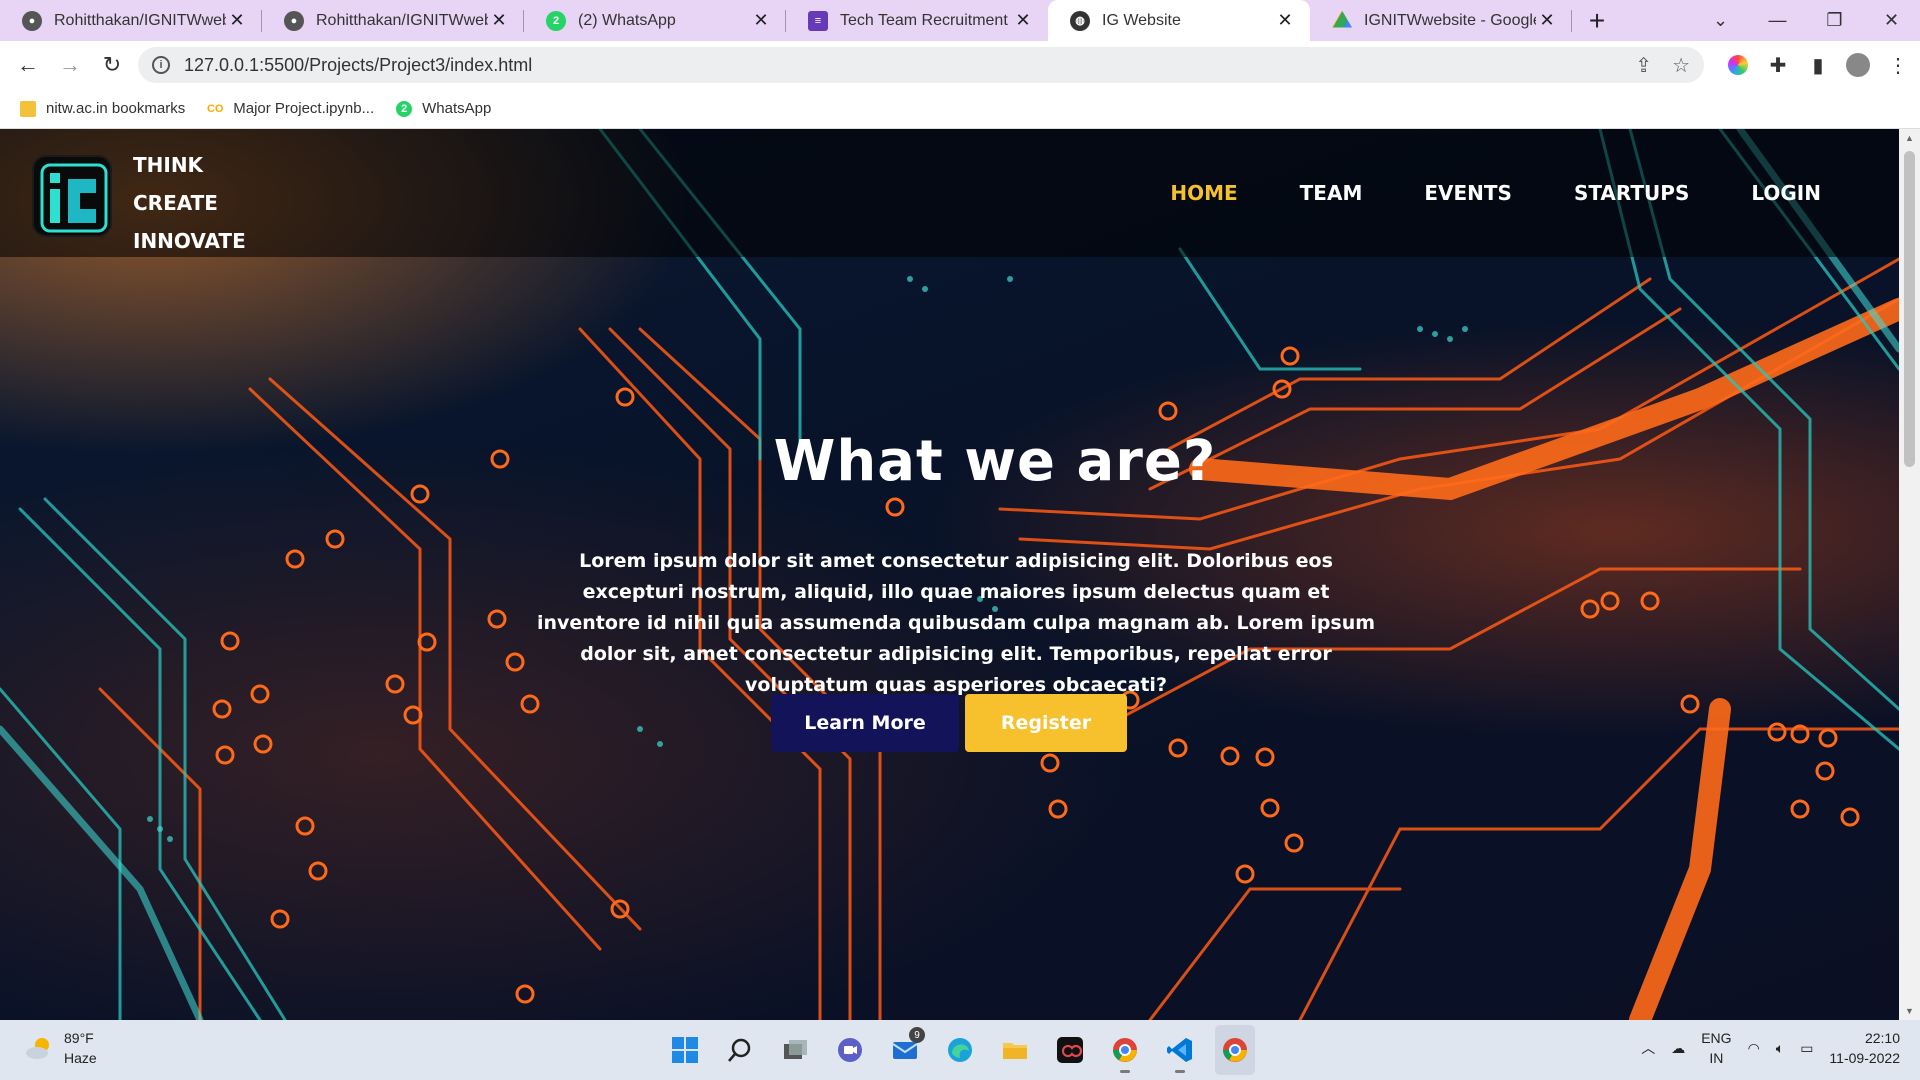 The width and height of the screenshot is (1920, 1080). I want to click on mail-badge: 9, so click(917, 1035).